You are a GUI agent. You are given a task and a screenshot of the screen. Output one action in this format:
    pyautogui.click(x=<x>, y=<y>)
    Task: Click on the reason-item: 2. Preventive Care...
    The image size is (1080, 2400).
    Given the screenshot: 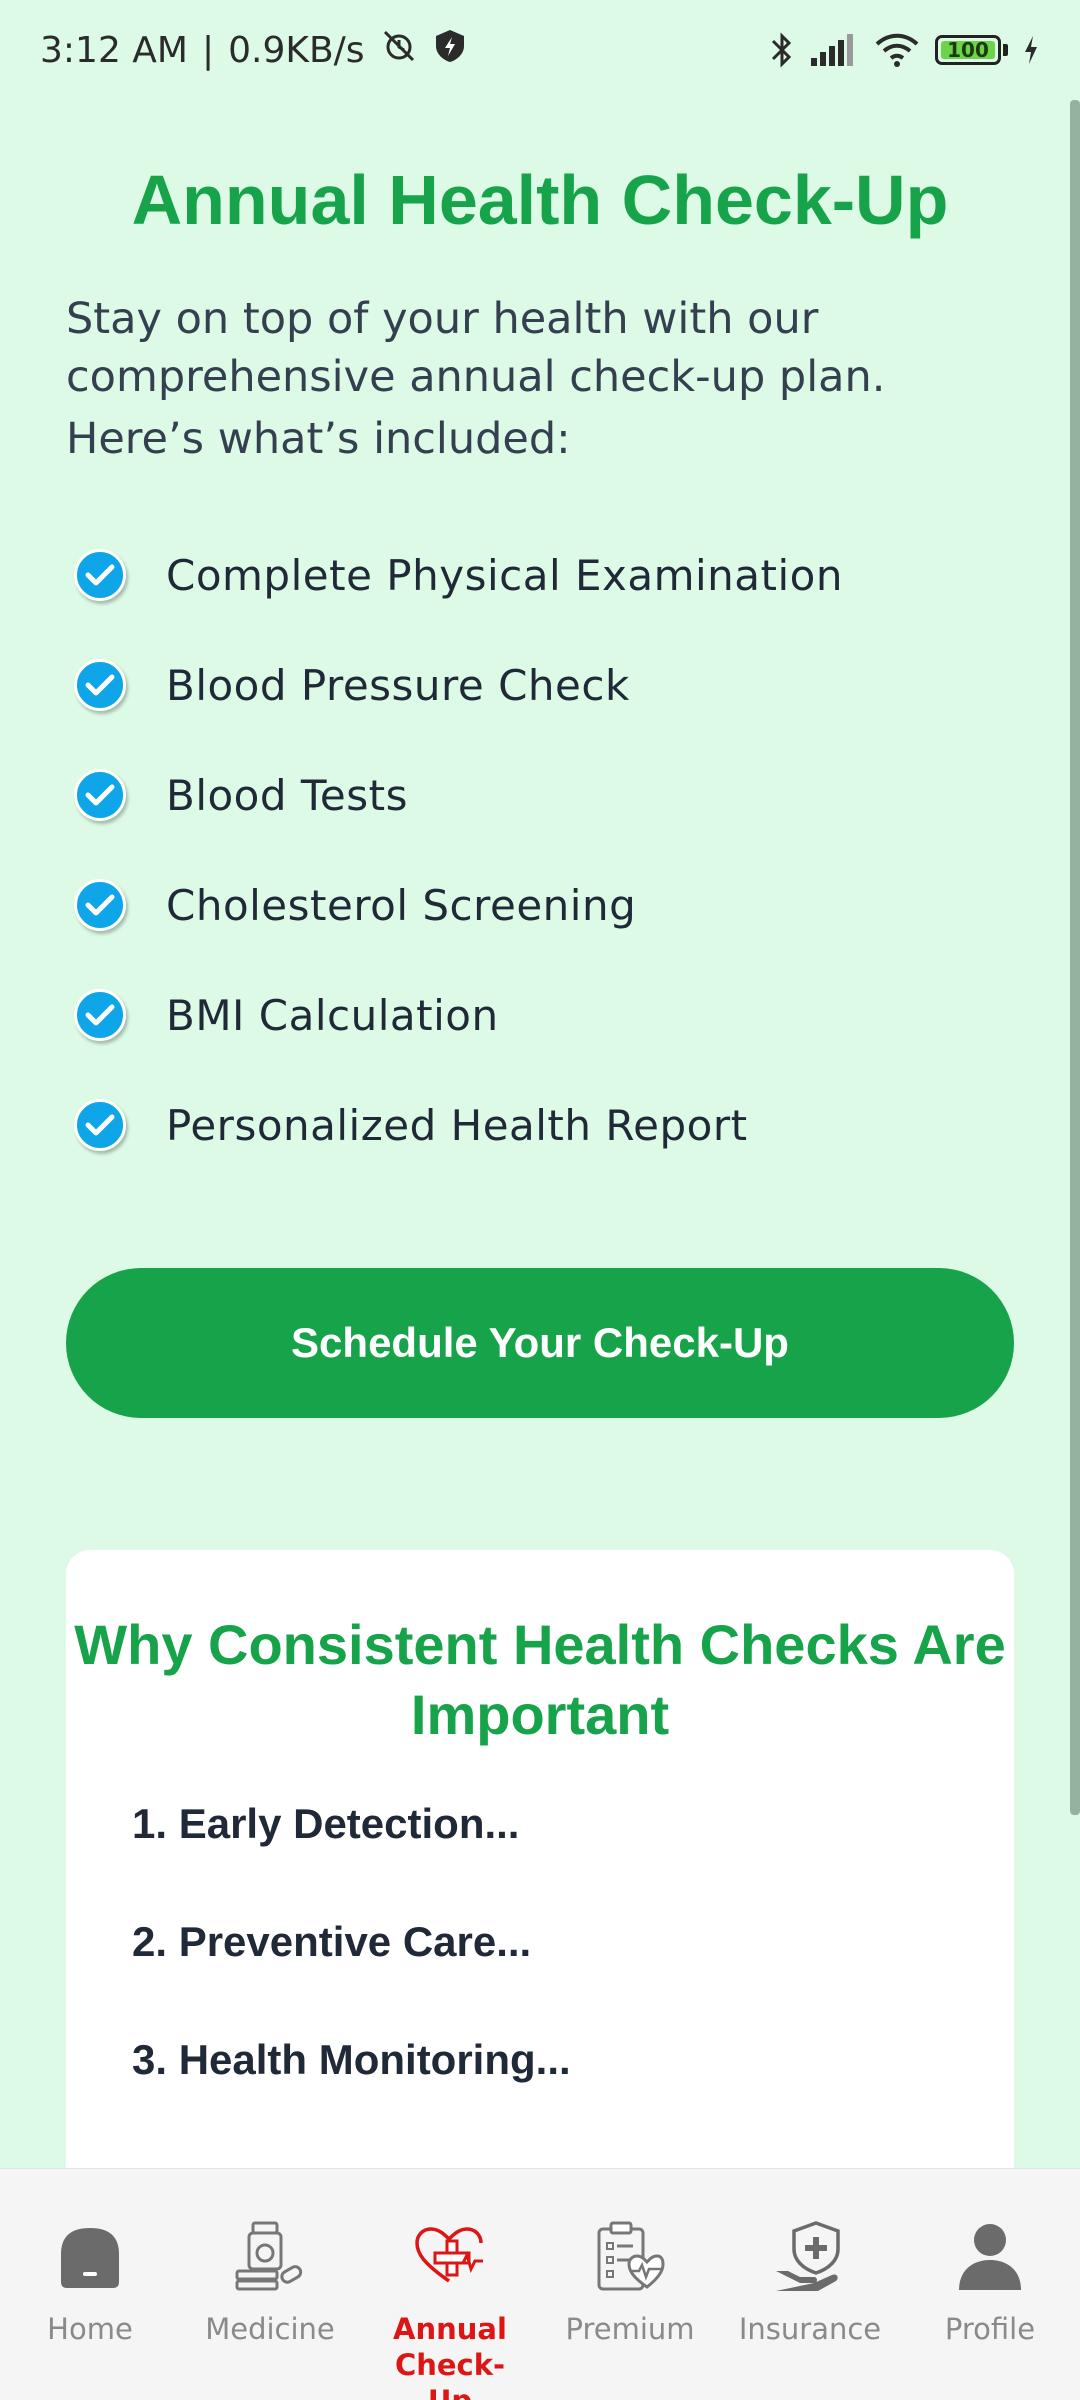 What is the action you would take?
    pyautogui.click(x=331, y=1942)
    